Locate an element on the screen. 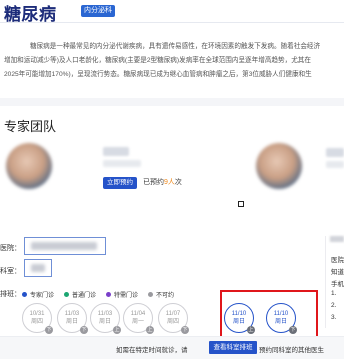  page-header: 糖尿病 内分泌科 is located at coordinates (172, 12).